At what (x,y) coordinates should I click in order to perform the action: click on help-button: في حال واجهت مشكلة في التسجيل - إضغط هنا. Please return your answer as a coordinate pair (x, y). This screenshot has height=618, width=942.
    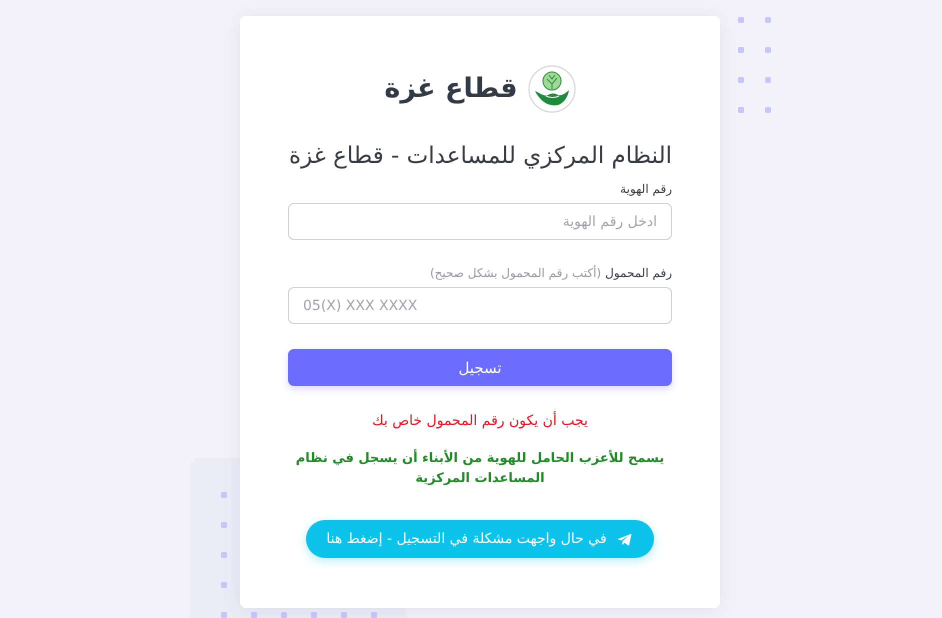
    Looking at the image, I should click on (480, 539).